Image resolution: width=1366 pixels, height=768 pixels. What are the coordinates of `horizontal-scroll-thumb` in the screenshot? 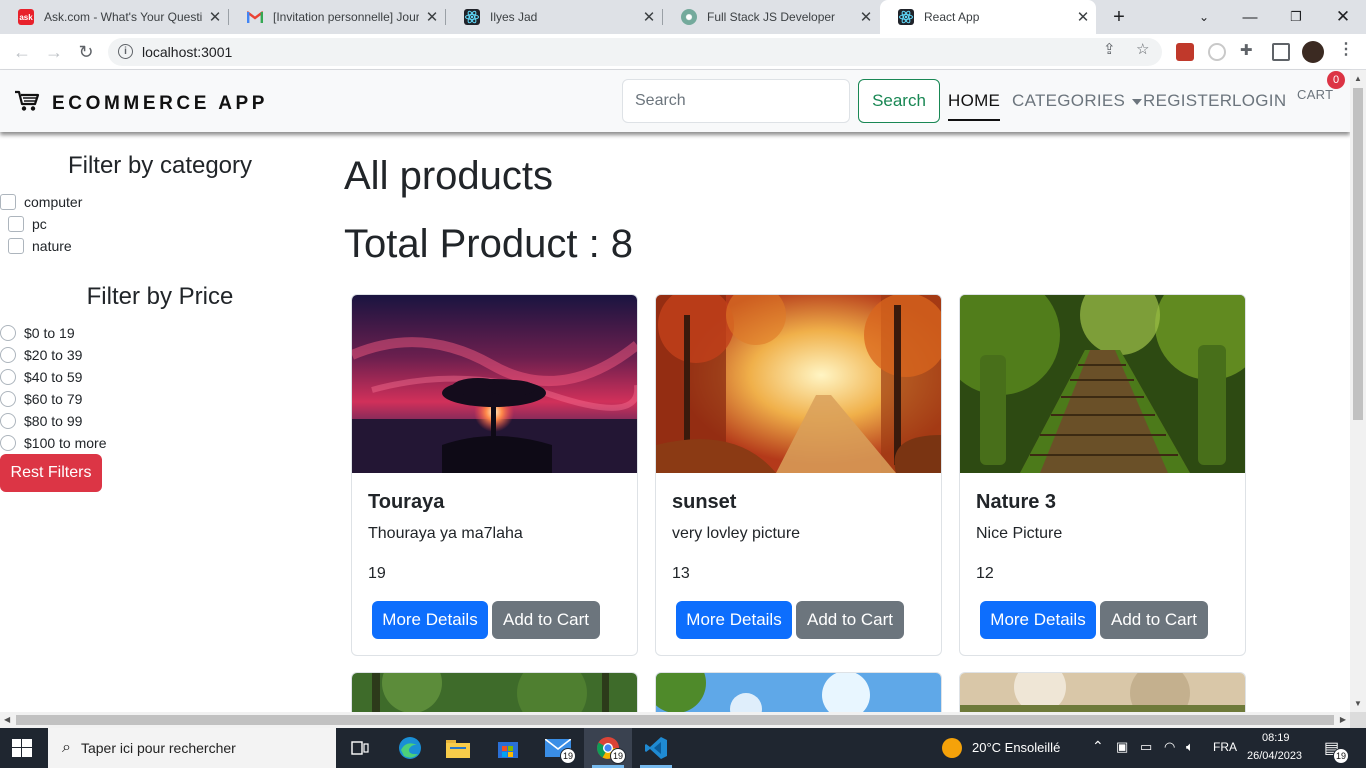 It's located at (675, 720).